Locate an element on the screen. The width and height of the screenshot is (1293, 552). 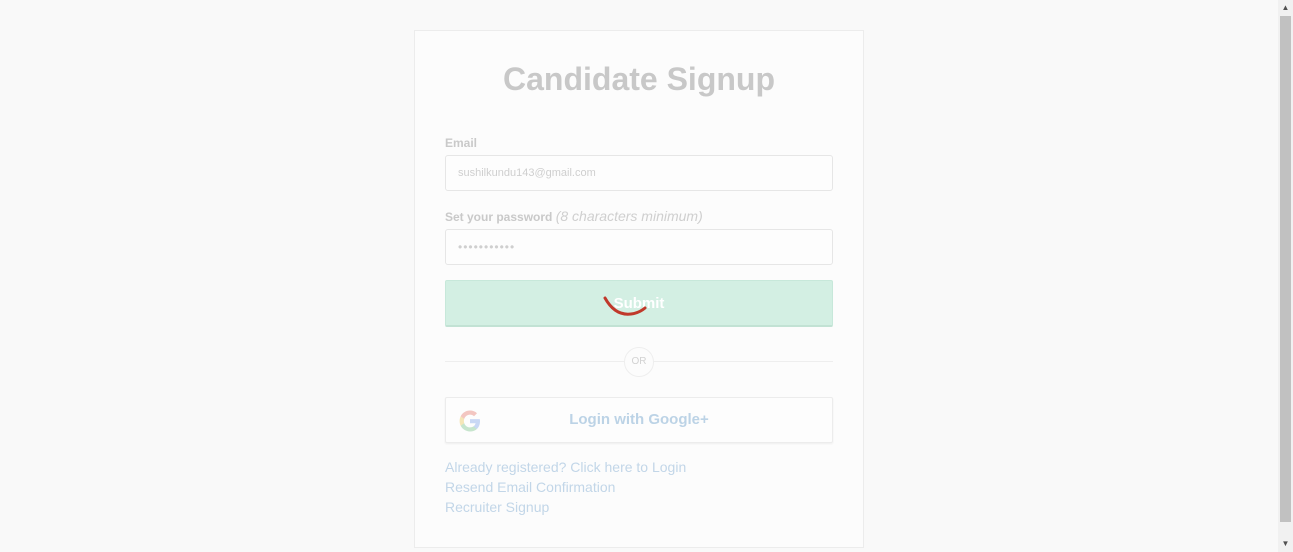
chevron-down-icon: ▼ is located at coordinates (1285, 544).